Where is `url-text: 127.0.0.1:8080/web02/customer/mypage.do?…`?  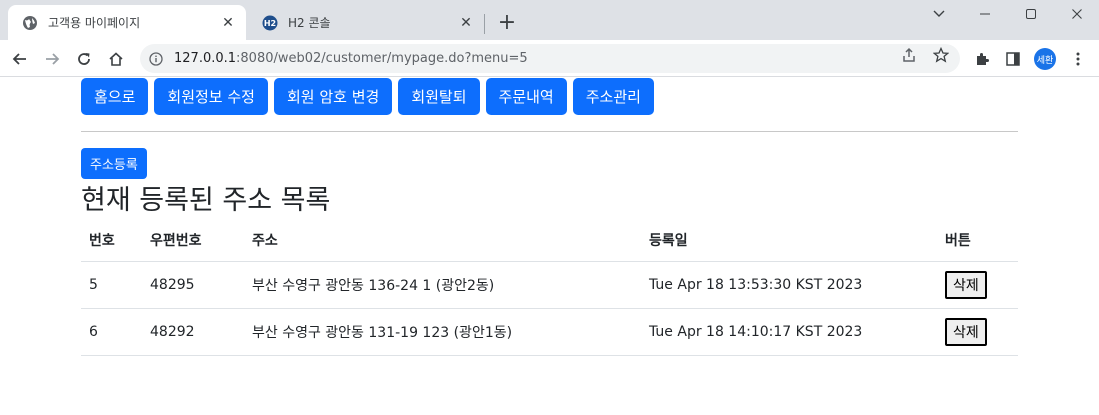 url-text: 127.0.0.1:8080/web02/customer/mypage.do?… is located at coordinates (351, 58).